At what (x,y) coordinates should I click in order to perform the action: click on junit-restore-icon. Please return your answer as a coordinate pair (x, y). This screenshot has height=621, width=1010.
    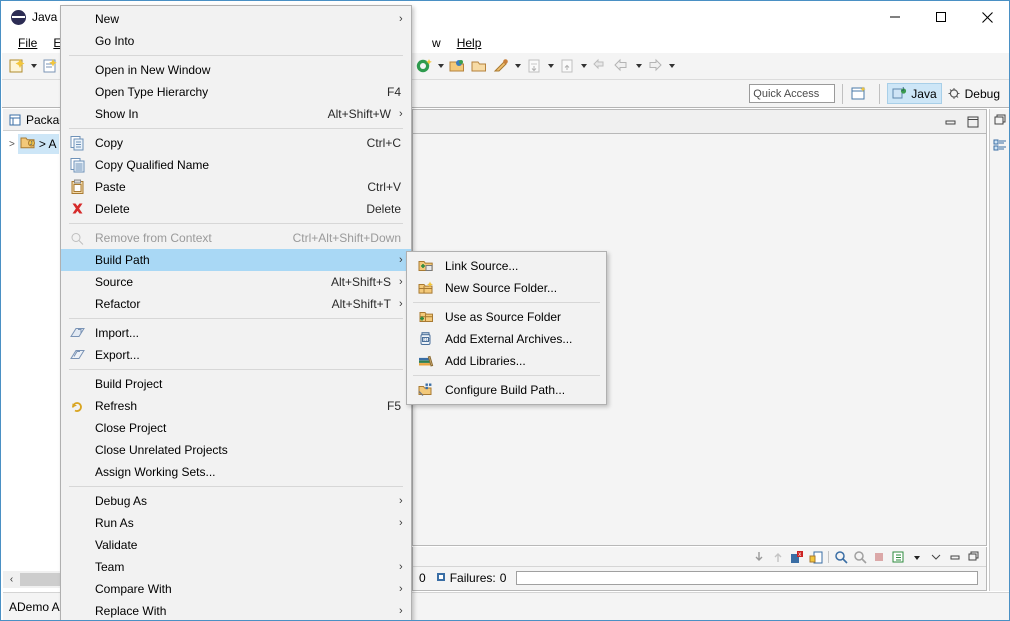
    Looking at the image, I should click on (955, 557).